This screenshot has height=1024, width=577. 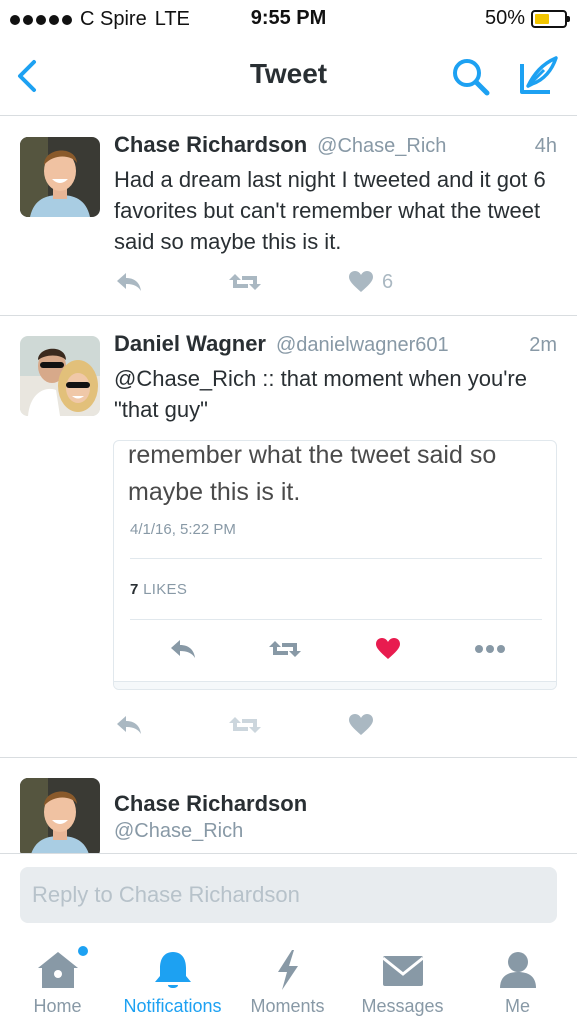 I want to click on like-button, so click(x=361, y=725).